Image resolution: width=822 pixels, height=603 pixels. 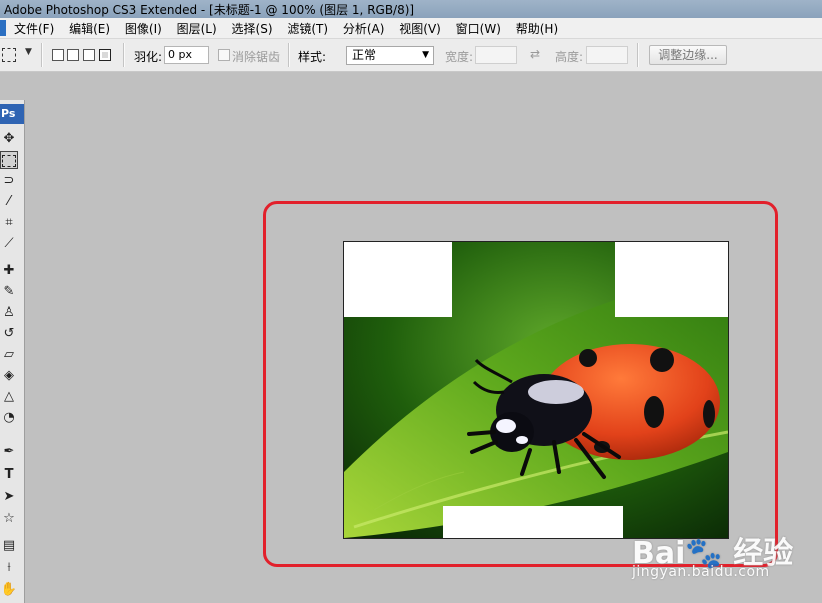 I want to click on menu-view: 视图(V), so click(x=420, y=28).